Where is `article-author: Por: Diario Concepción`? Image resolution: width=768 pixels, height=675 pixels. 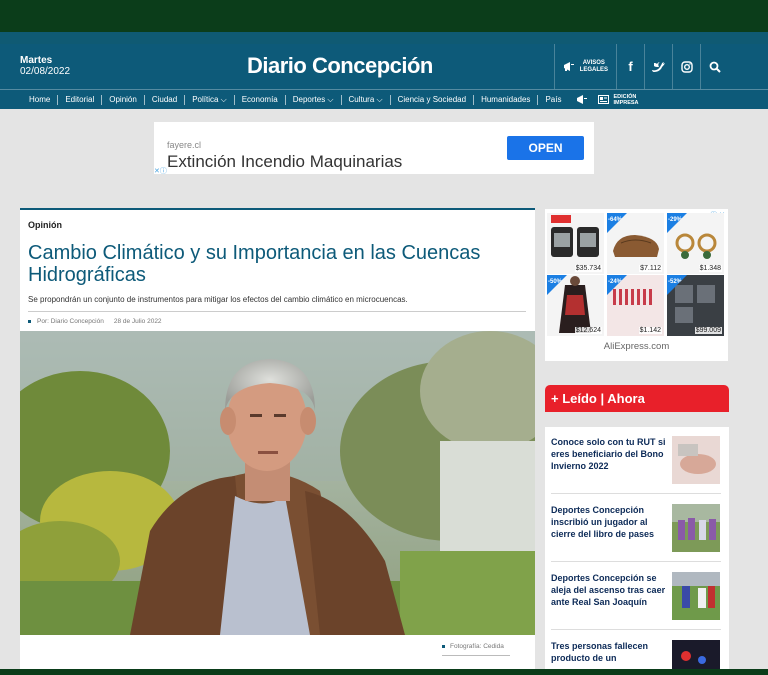 article-author: Por: Diario Concepción is located at coordinates (70, 321).